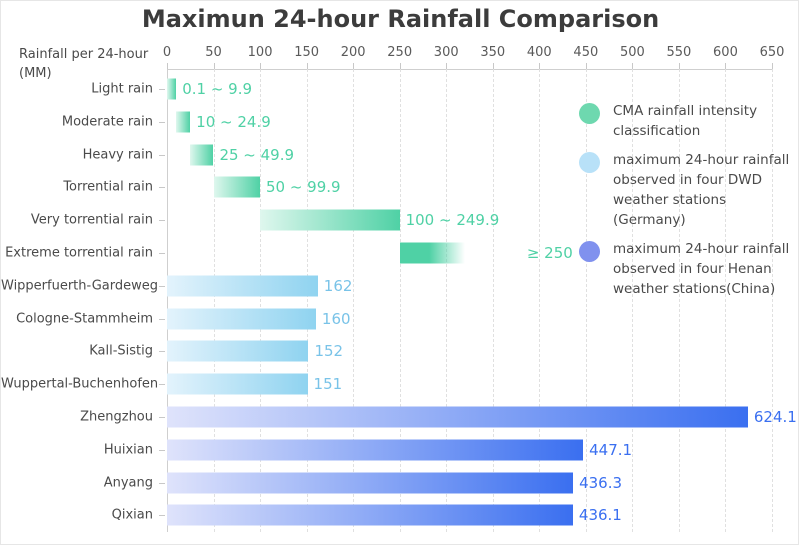  What do you see at coordinates (80, 384) in the screenshot?
I see `y-axis-label-wuppertal-buchenhofen: Wuppertal-Buchenhofen` at bounding box center [80, 384].